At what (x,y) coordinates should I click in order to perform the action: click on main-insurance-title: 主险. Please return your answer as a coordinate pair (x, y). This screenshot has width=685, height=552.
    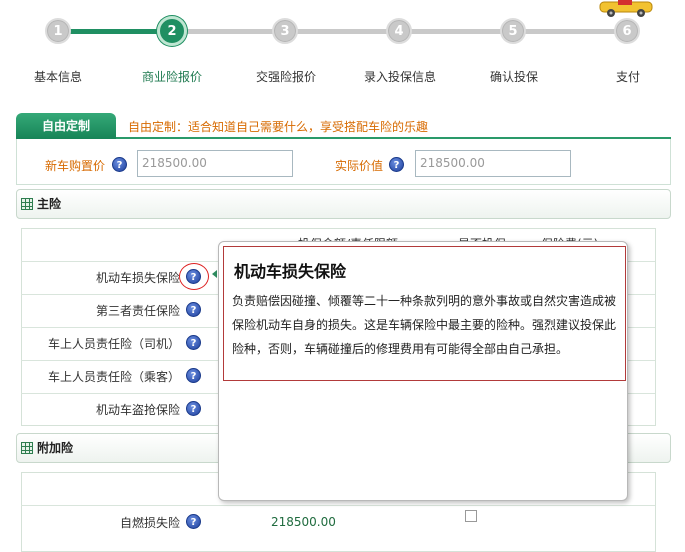
    Looking at the image, I should click on (49, 204).